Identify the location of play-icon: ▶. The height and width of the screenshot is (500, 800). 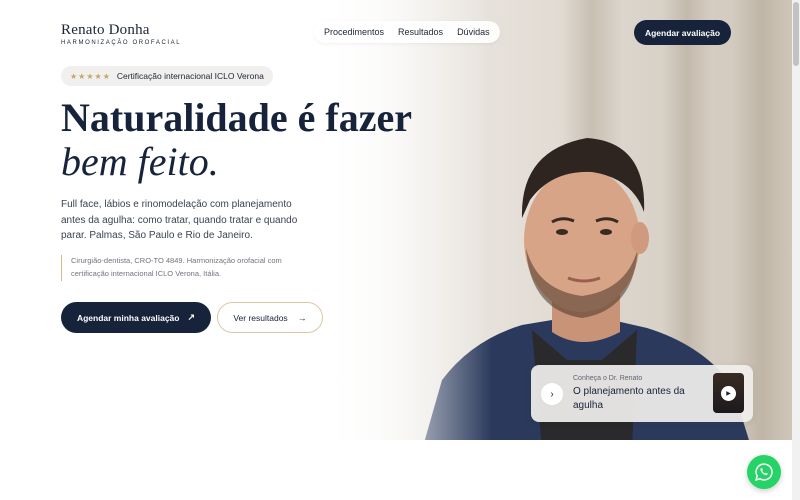
(728, 393).